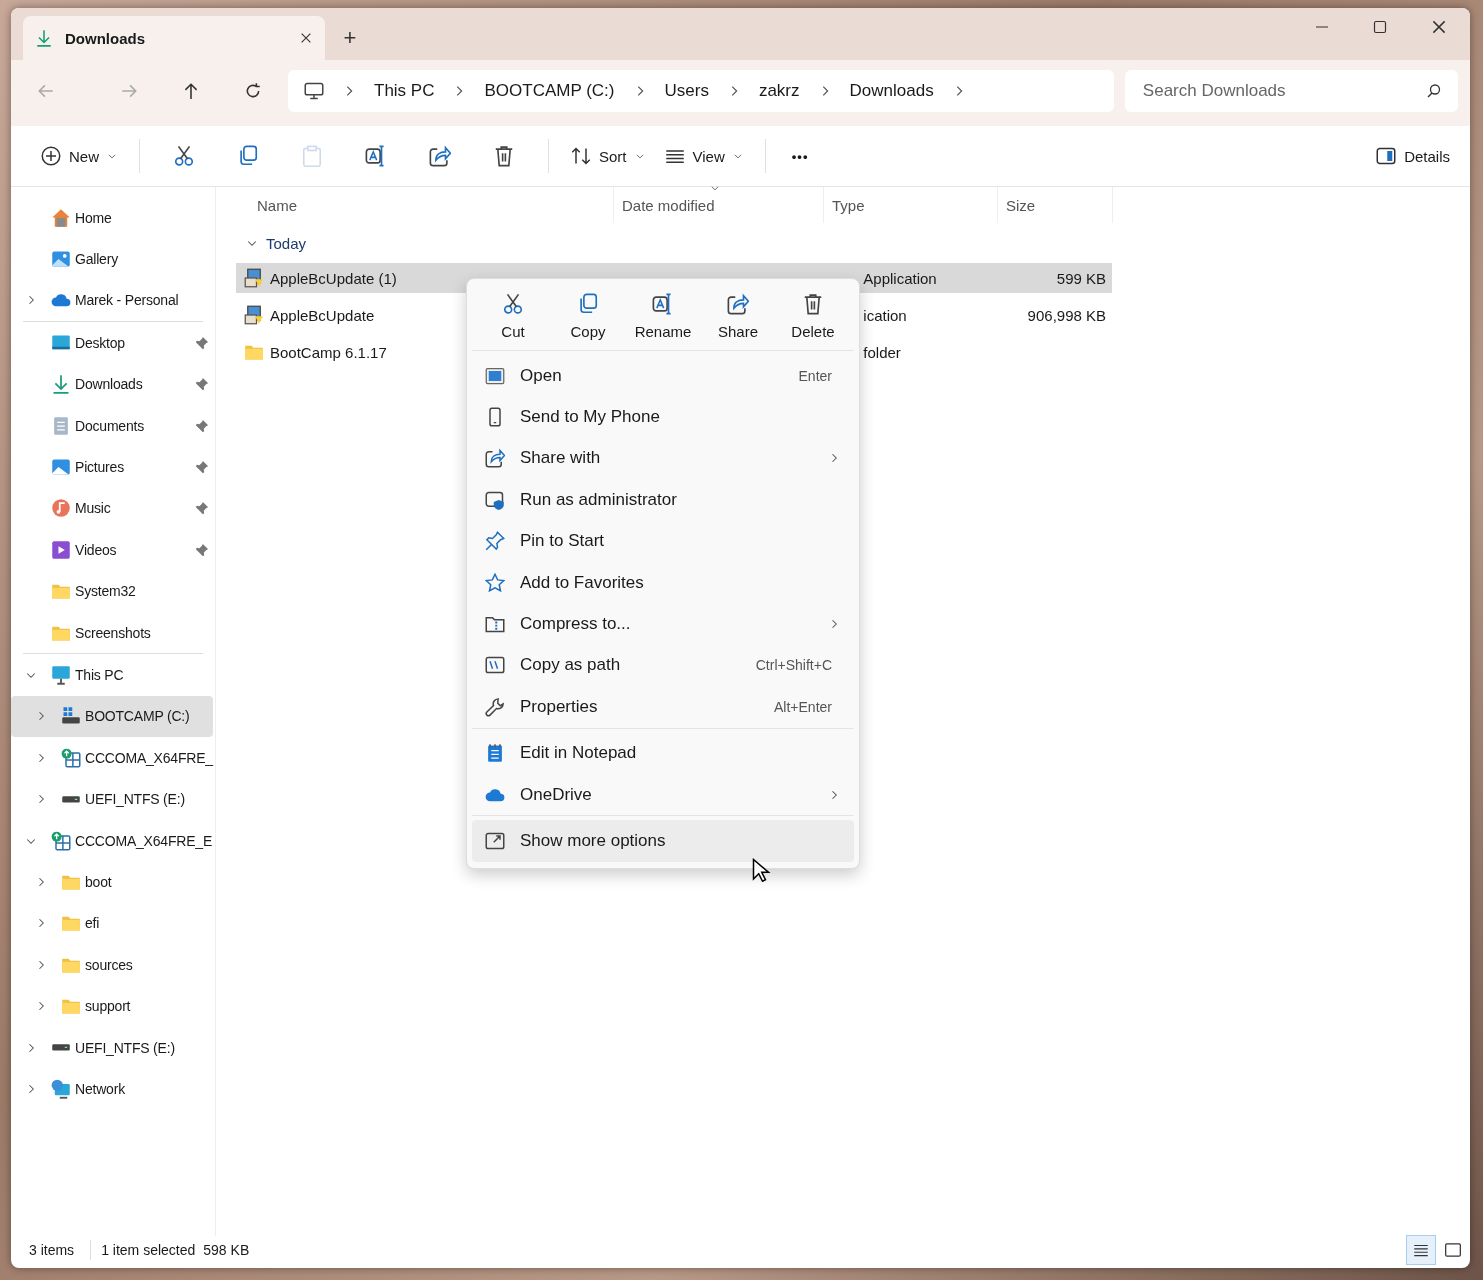  Describe the element at coordinates (350, 38) in the screenshot. I see `new-tab-button: +` at that location.